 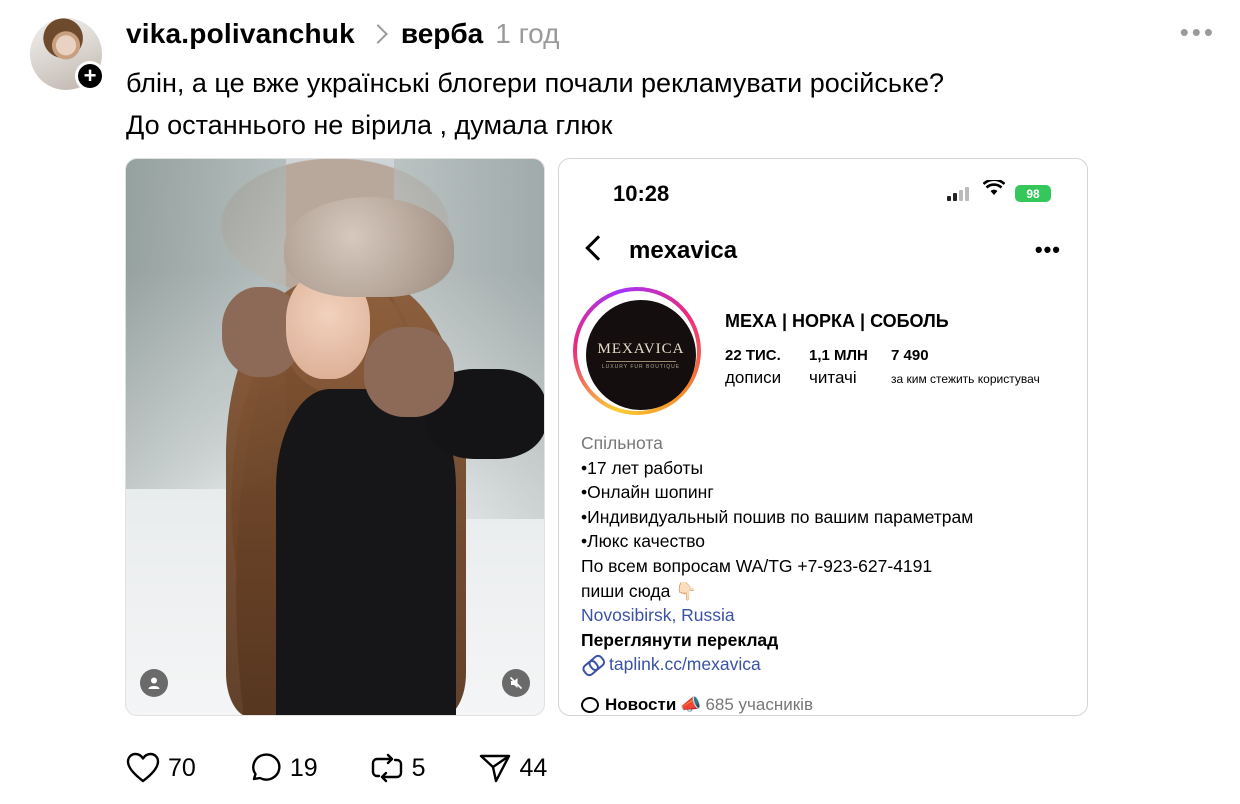 I want to click on story-ring-inner: MEXAVICA LUXURY FUR BOUTIQUE, so click(x=637, y=351).